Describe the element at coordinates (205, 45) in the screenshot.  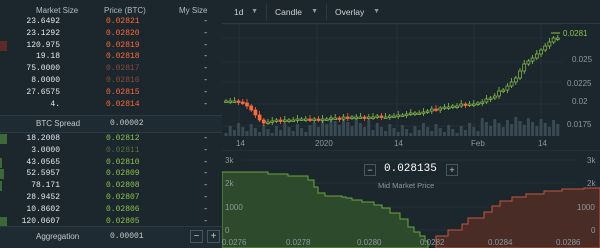
I see `ask-my-size: -` at that location.